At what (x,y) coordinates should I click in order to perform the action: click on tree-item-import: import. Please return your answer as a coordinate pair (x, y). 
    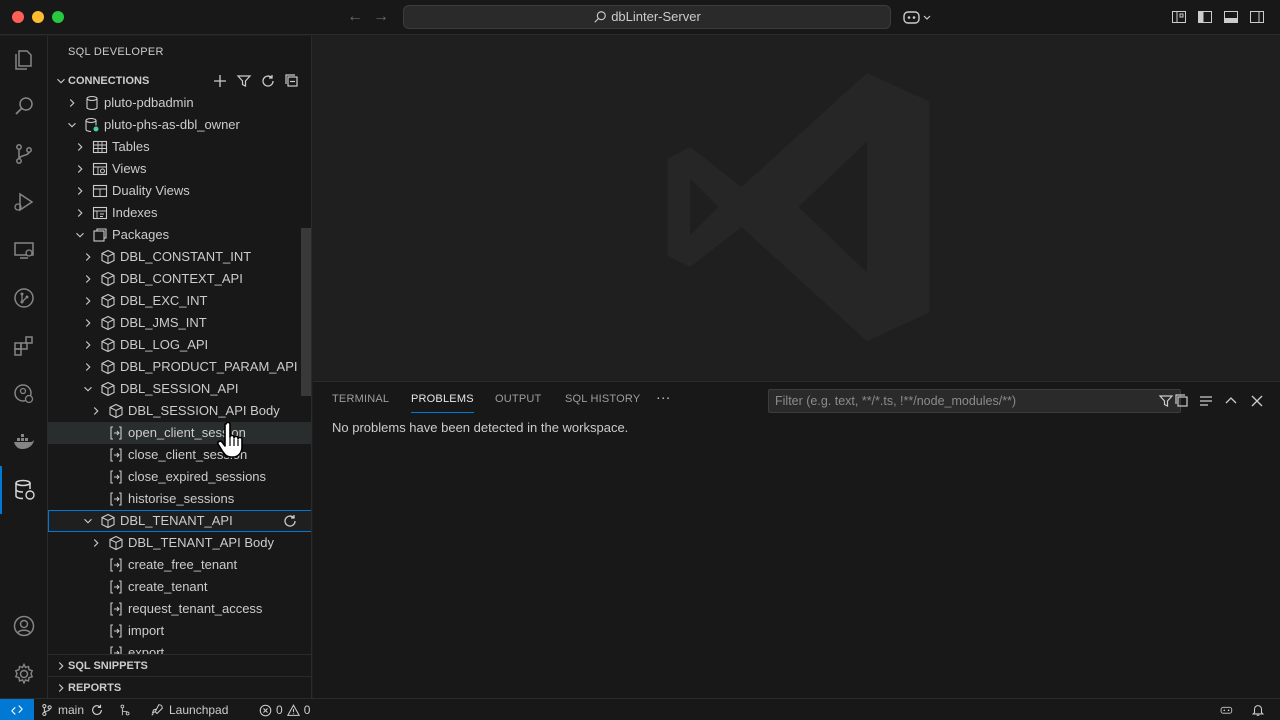
    Looking at the image, I should click on (179, 631).